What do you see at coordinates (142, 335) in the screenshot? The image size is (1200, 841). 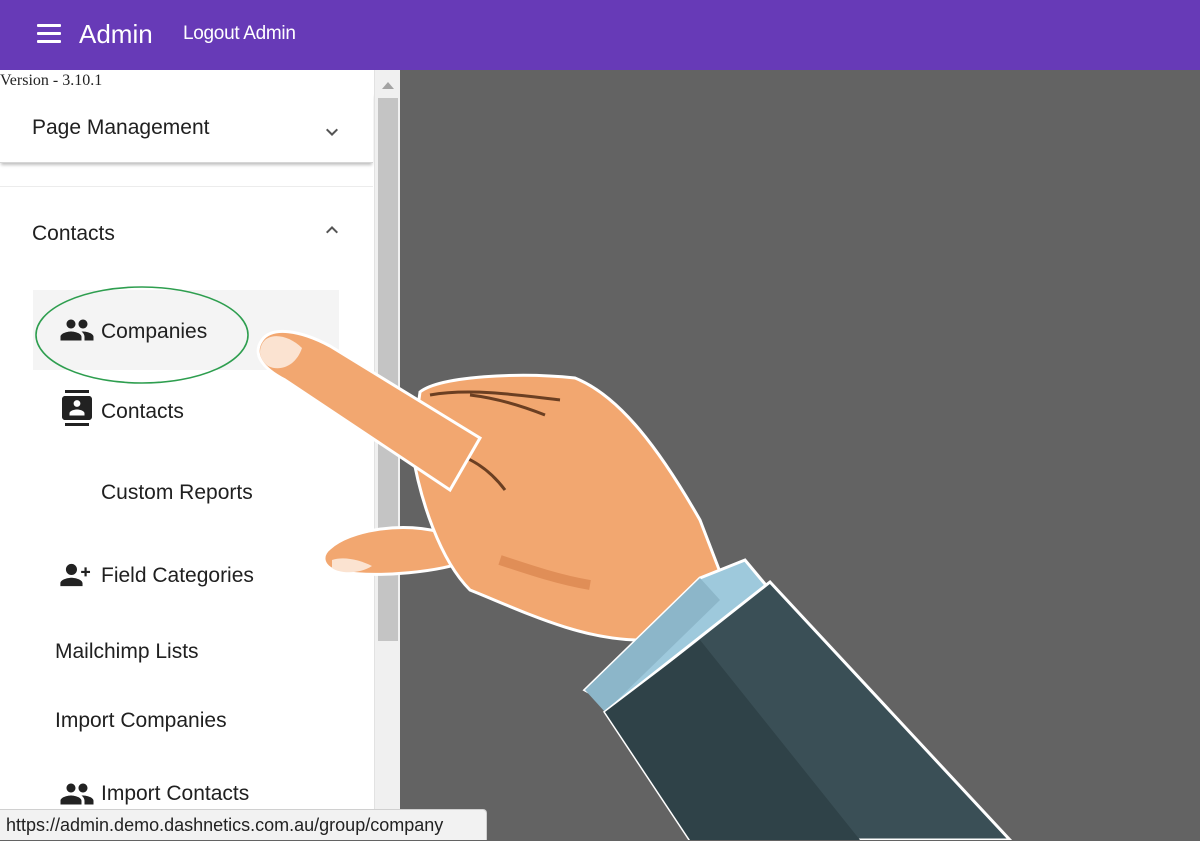 I see `highlight-ellipse` at bounding box center [142, 335].